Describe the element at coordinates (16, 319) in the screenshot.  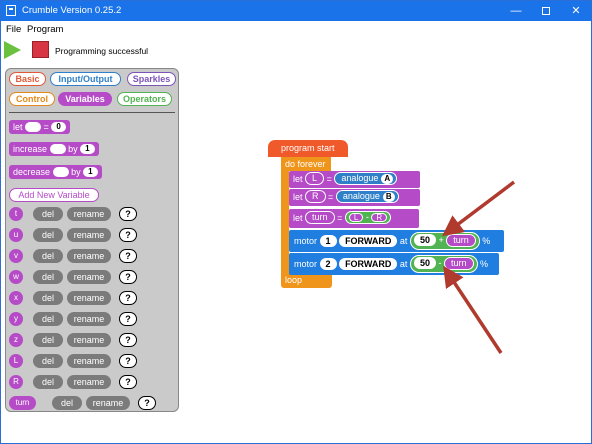
I see `variable-name: y` at that location.